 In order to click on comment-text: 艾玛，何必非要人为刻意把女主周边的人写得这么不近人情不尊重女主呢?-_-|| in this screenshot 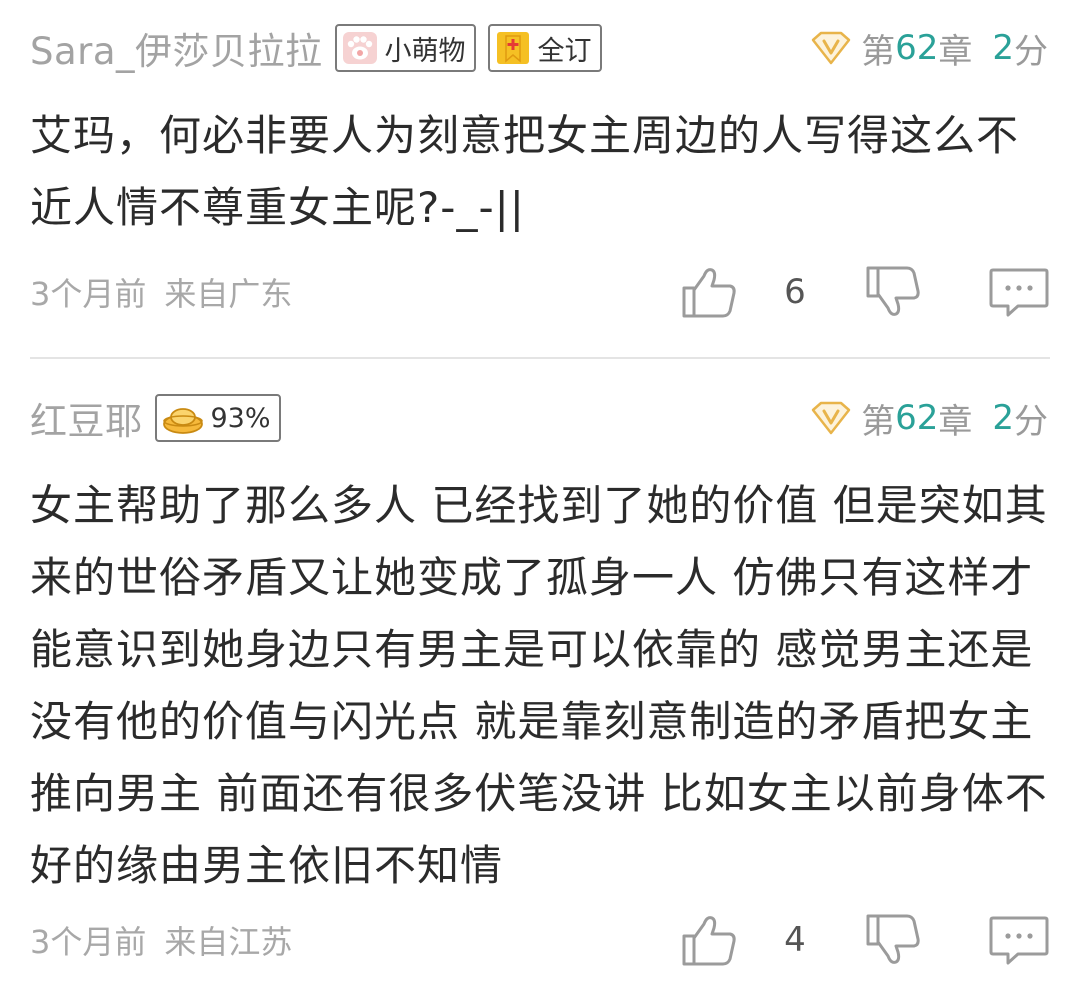, I will do `click(540, 172)`.